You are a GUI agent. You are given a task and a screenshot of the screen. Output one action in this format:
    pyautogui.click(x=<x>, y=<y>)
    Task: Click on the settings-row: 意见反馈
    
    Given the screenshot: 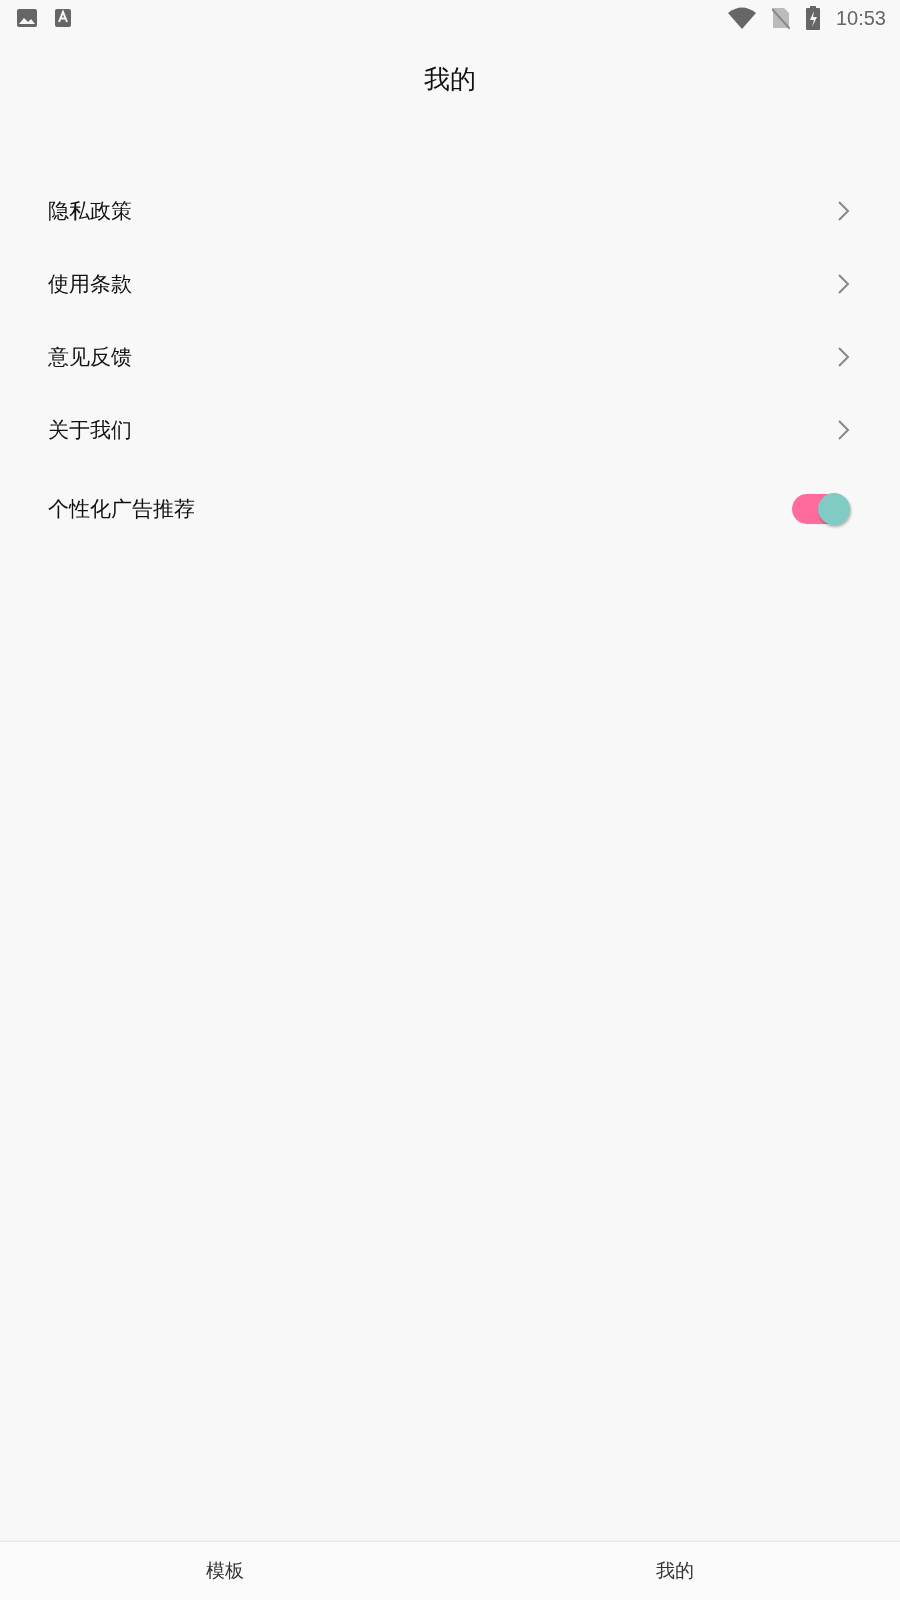 What is the action you would take?
    pyautogui.click(x=450, y=356)
    